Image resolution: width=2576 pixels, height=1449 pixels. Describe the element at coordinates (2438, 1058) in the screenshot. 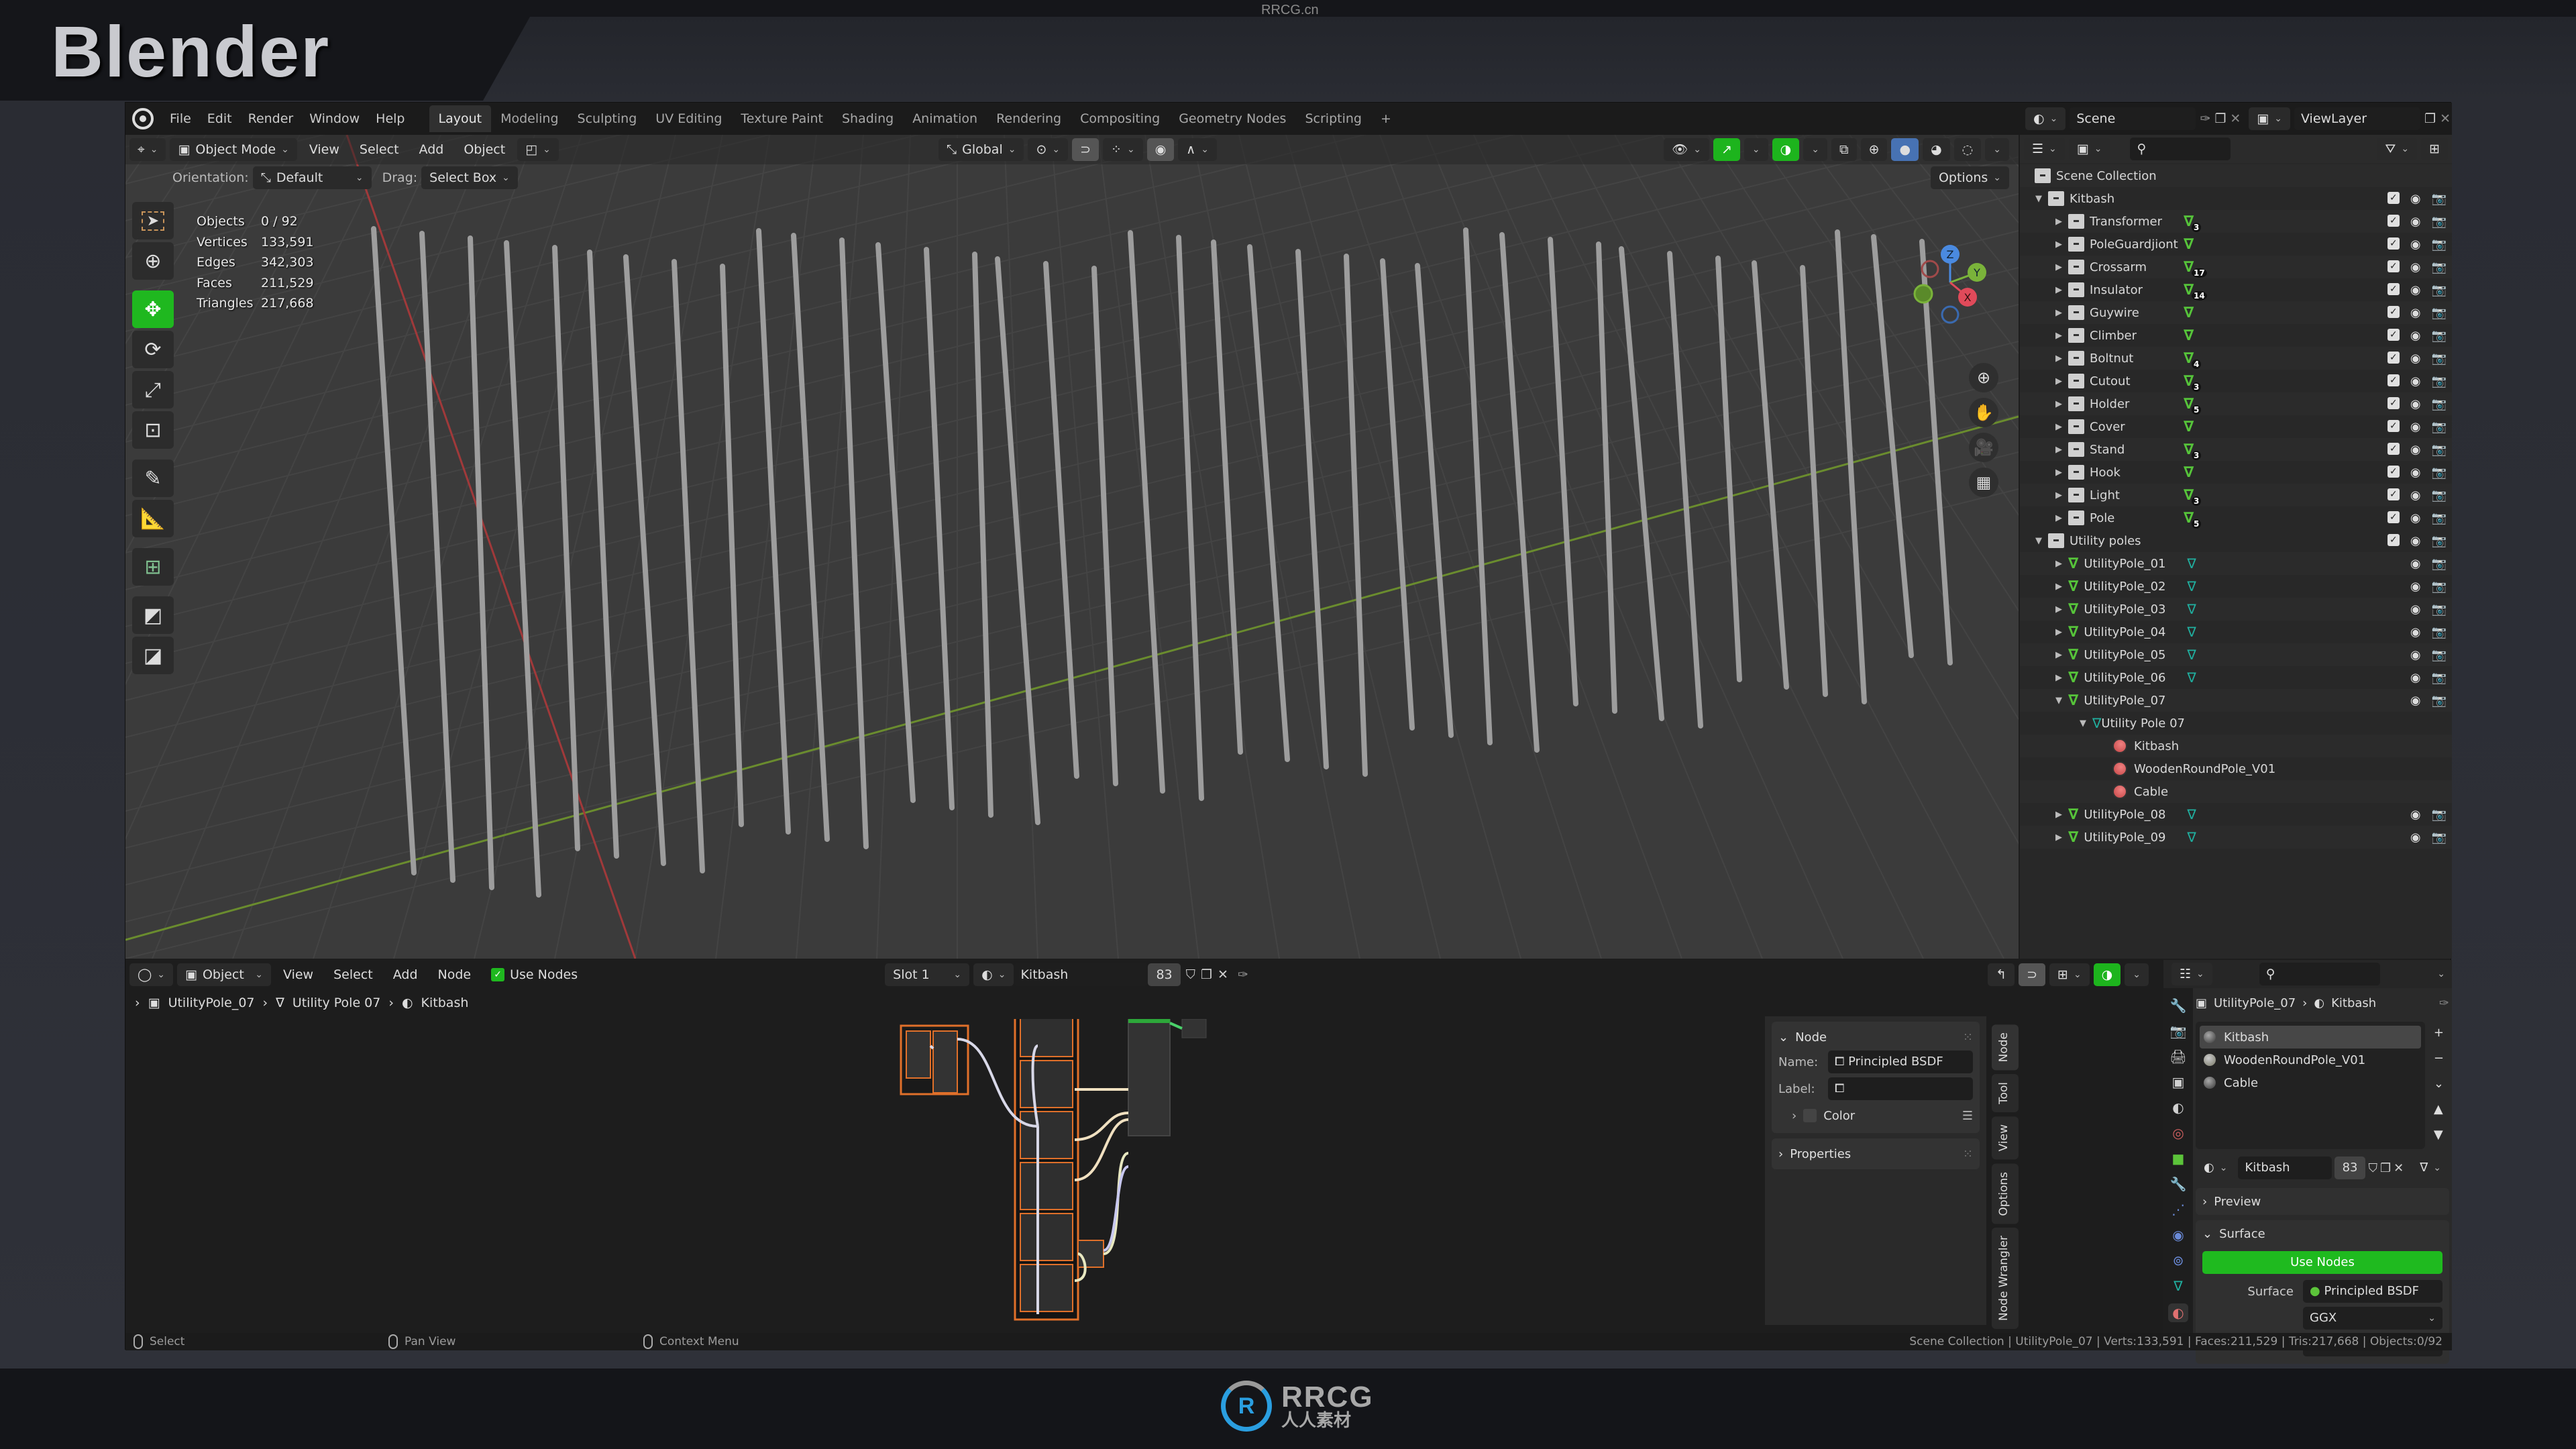

I see `remove-slot-button: −` at that location.